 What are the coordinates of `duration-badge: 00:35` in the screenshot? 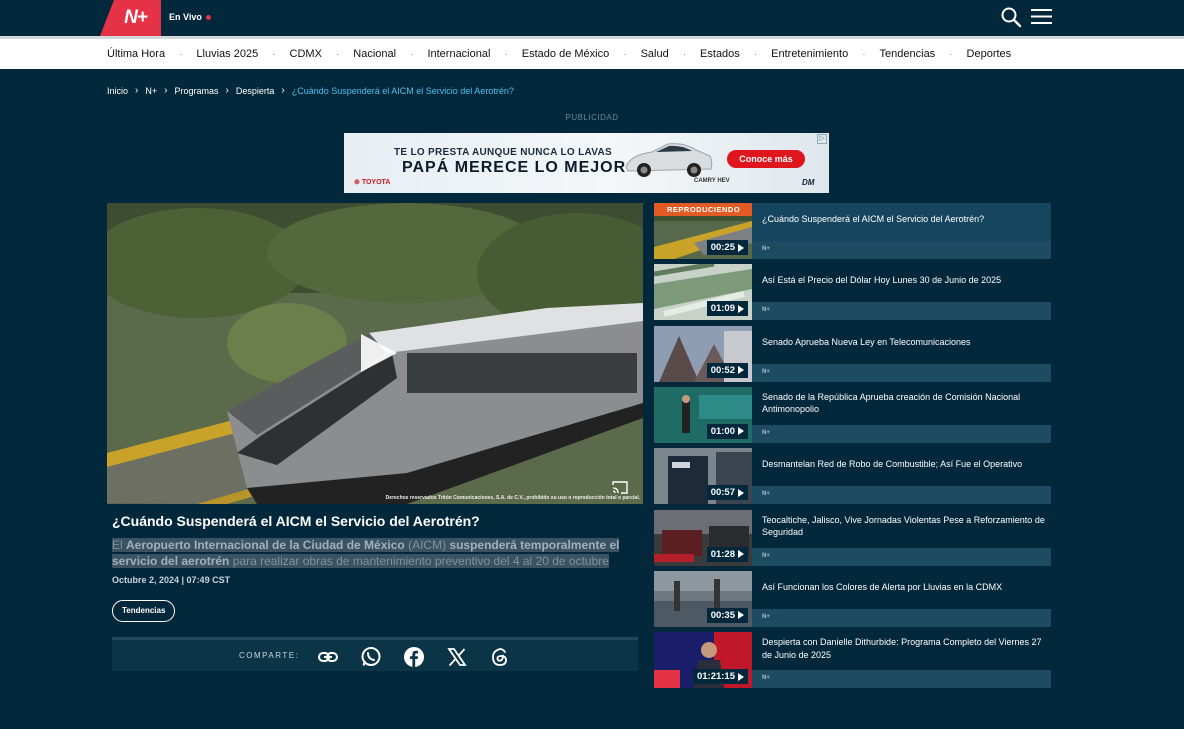 It's located at (727, 615).